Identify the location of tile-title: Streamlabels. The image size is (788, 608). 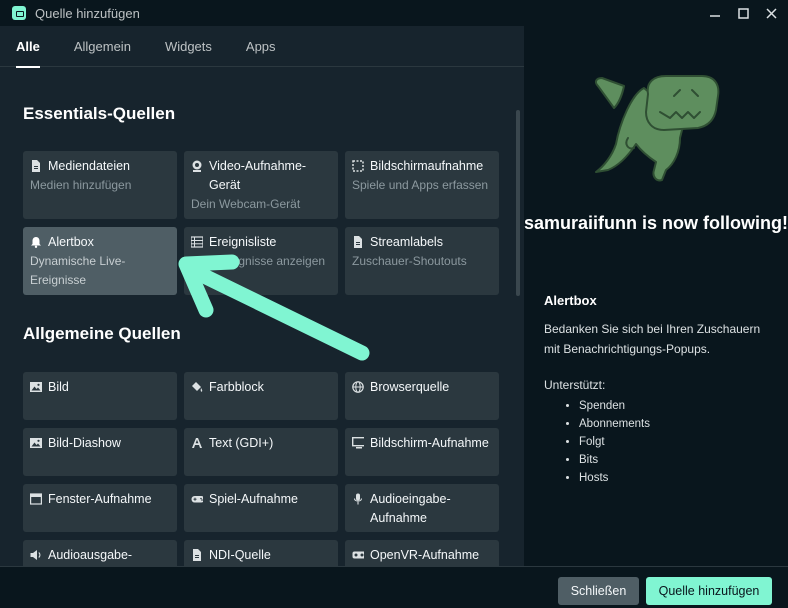
(406, 242).